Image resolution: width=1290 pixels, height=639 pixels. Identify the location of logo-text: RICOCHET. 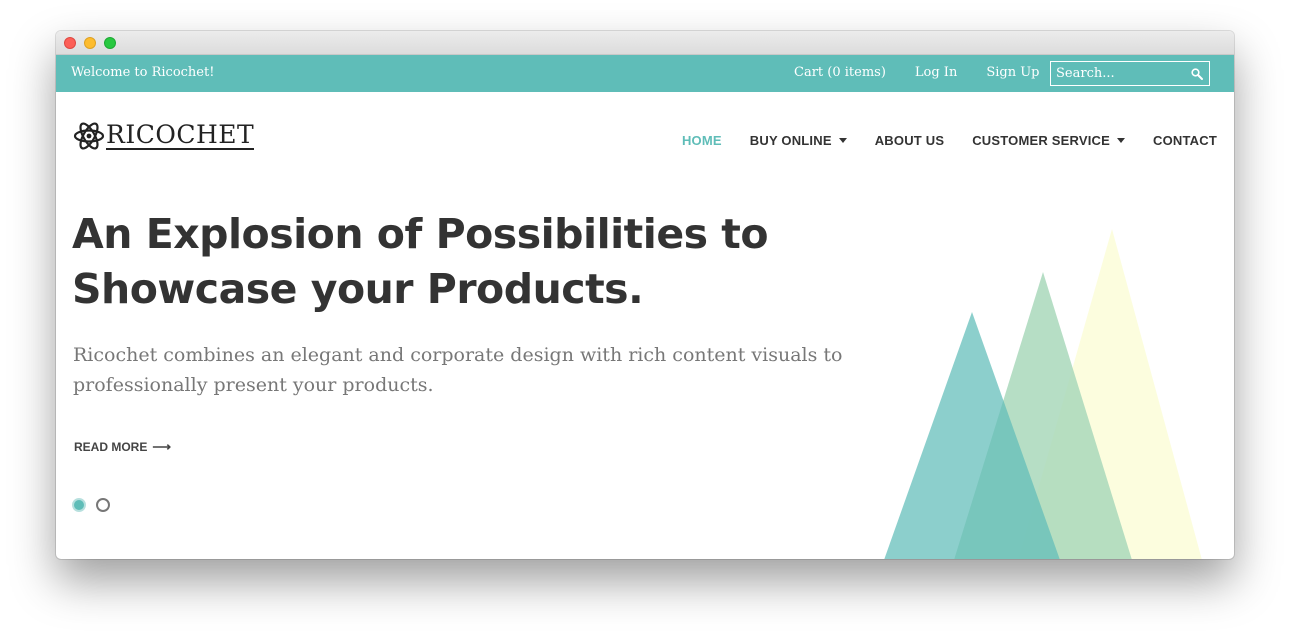
(180, 135).